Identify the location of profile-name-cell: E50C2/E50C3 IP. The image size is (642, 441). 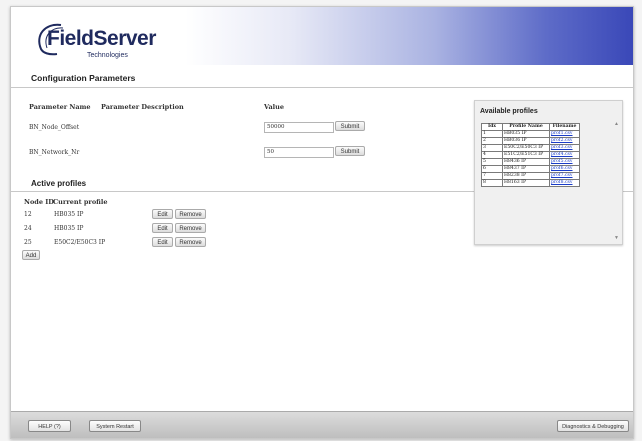
(526, 148).